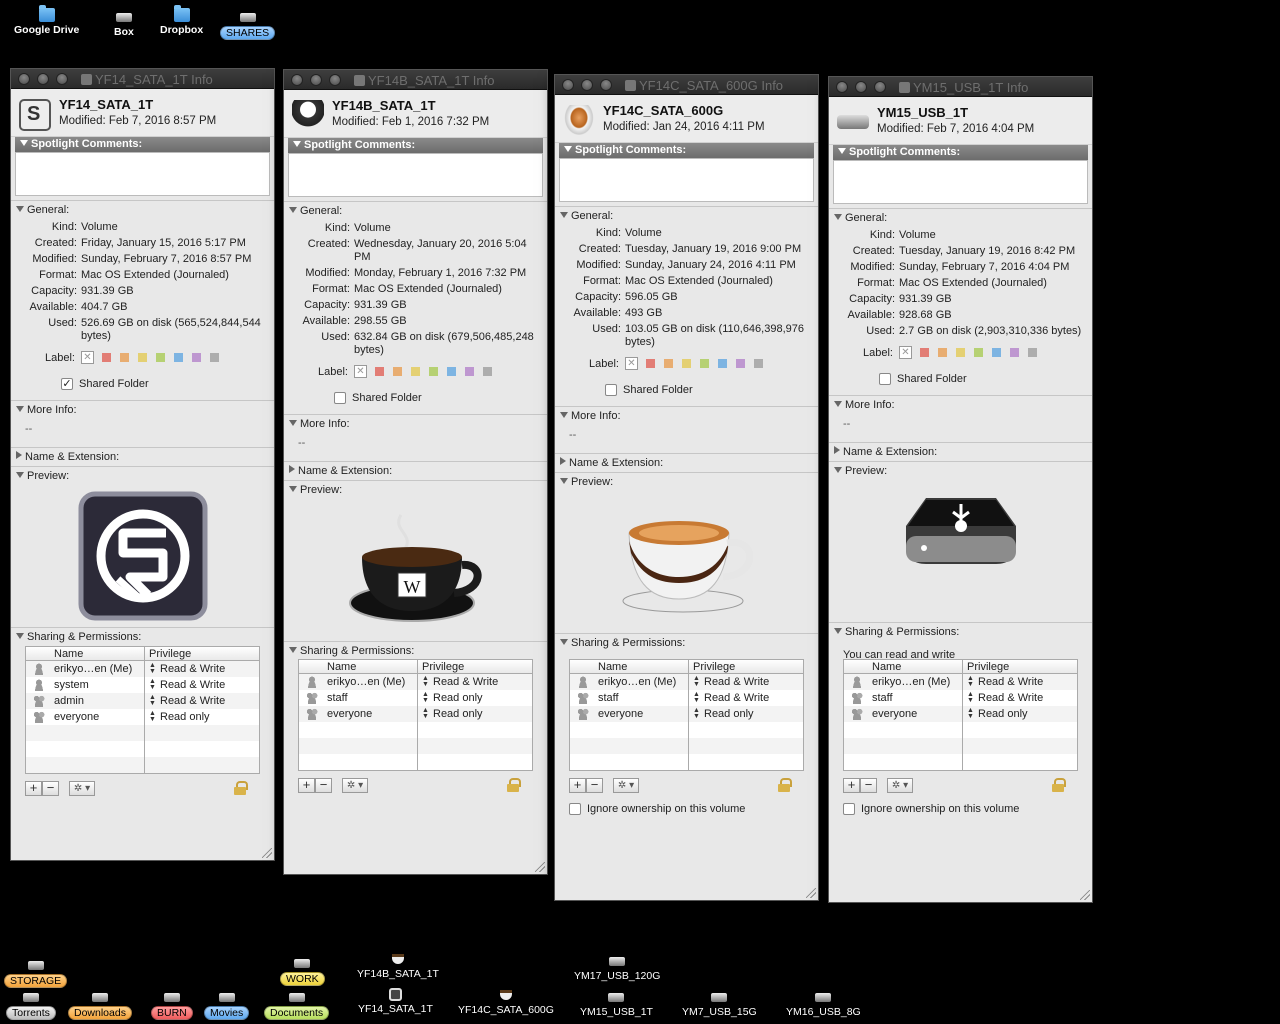  Describe the element at coordinates (686, 85) in the screenshot. I see `title-bar: YF14C_SATA_600G Info` at that location.